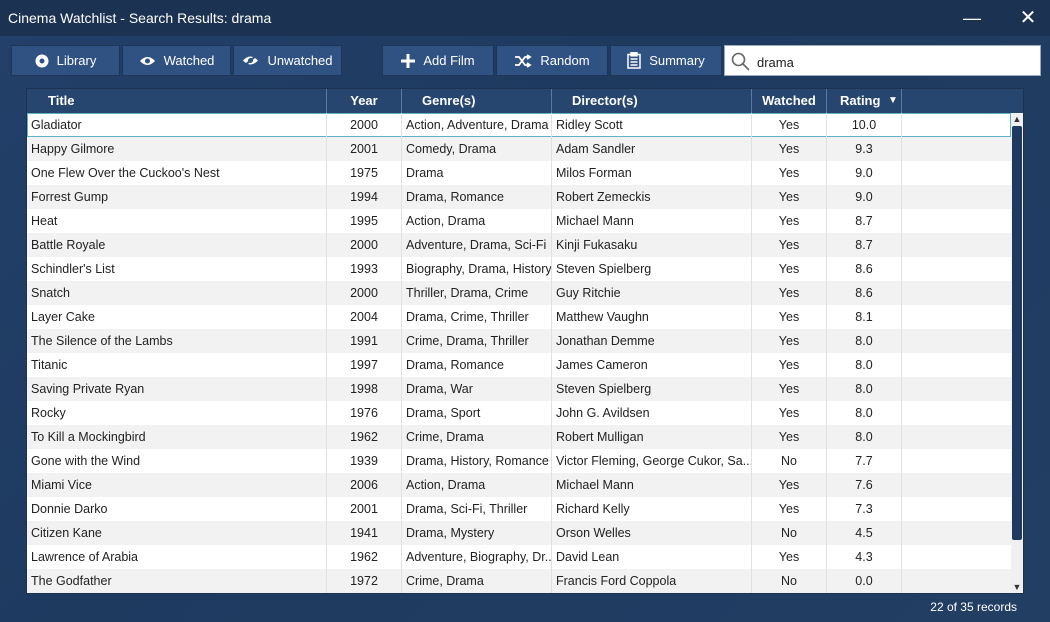  Describe the element at coordinates (477, 533) in the screenshot. I see `cell-genres: Drama, Mystery` at that location.